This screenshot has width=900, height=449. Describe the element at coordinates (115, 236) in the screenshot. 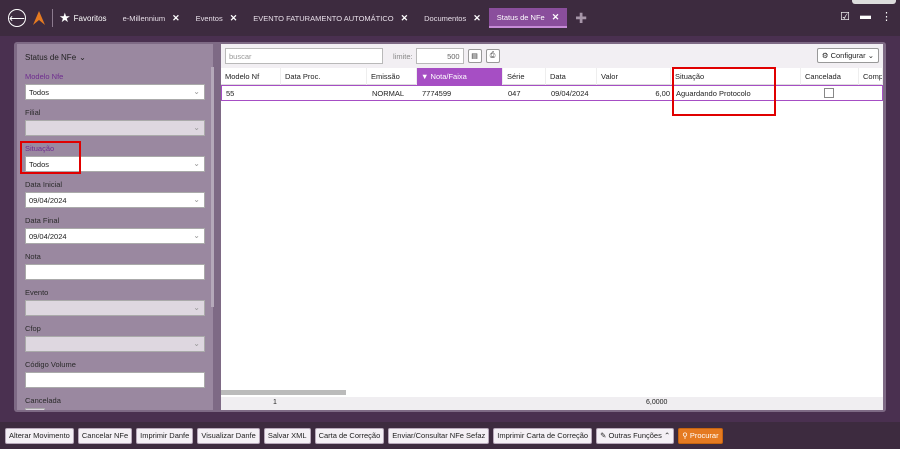

I see `data-final-input: 09/04/2024 ⌄` at that location.